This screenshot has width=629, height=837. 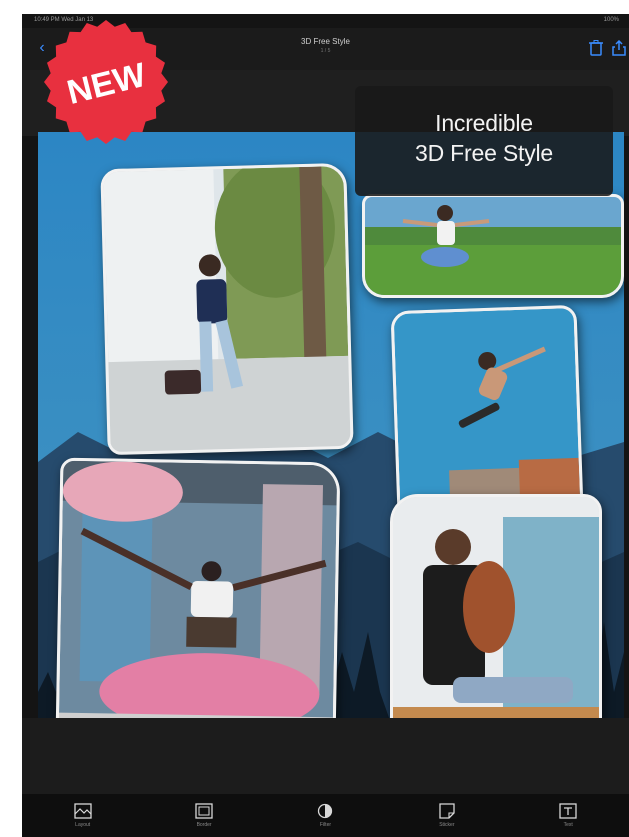 I want to click on tool-text: Text, so click(x=568, y=816).